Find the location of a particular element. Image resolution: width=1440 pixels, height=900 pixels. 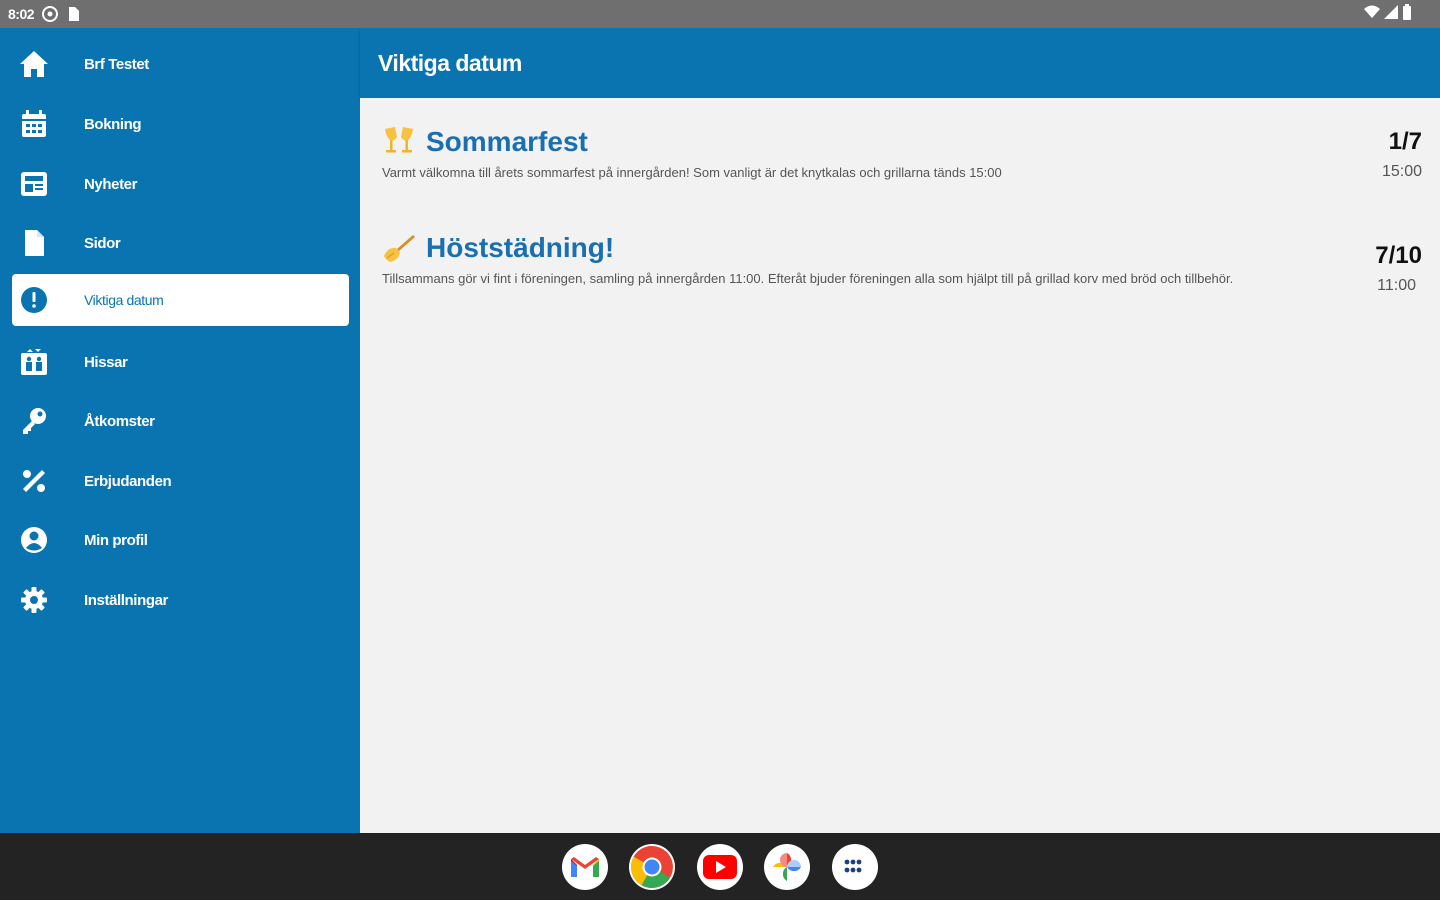

percent-icon is located at coordinates (34, 481).